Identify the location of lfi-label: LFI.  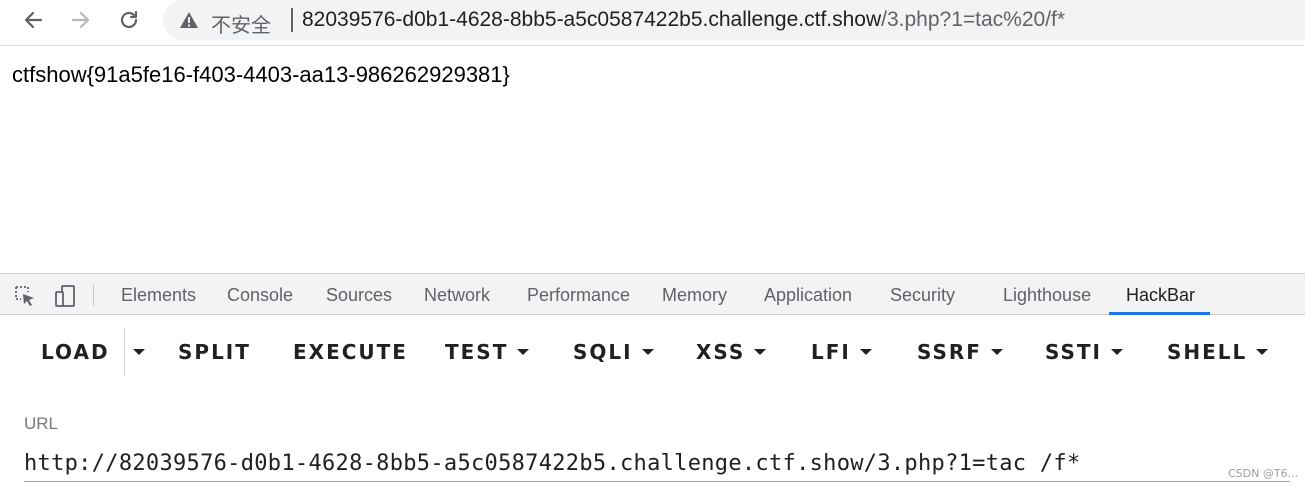
(831, 352).